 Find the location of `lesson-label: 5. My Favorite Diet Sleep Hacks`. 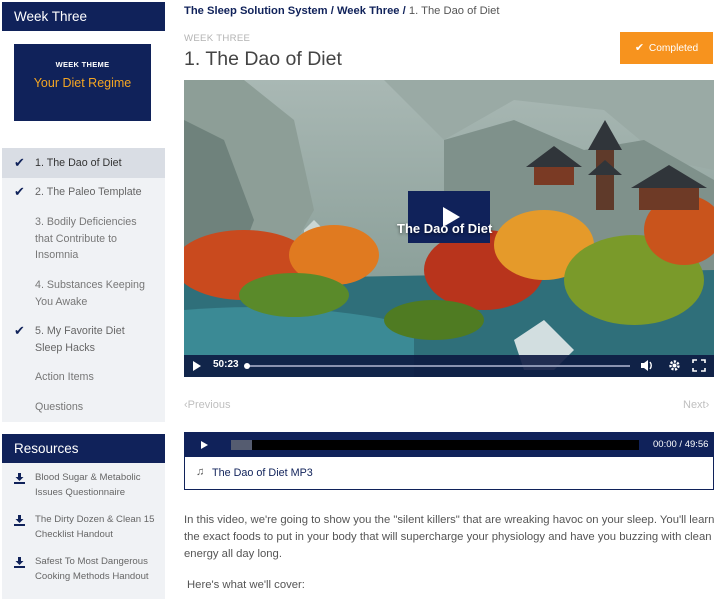

lesson-label: 5. My Favorite Diet Sleep Hacks is located at coordinates (80, 339).